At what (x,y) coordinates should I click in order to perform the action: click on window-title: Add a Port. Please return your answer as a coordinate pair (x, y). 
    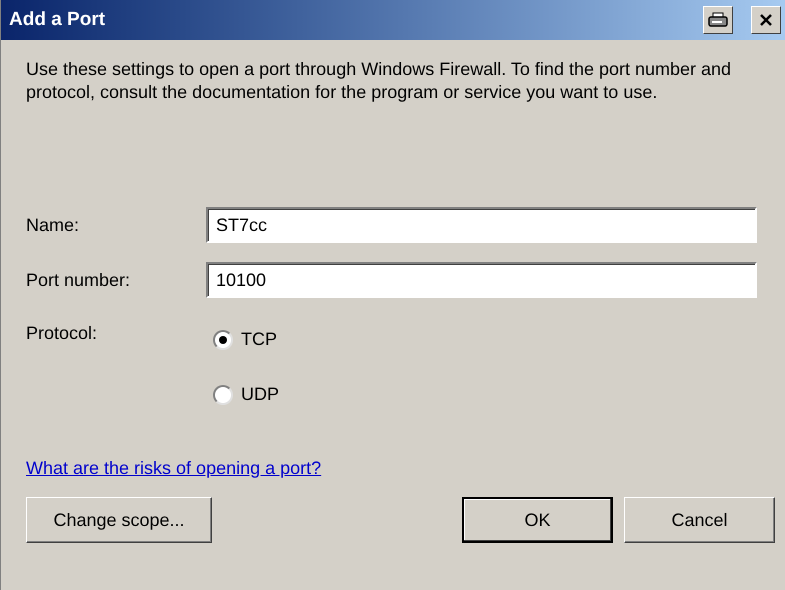
    Looking at the image, I should click on (57, 20).